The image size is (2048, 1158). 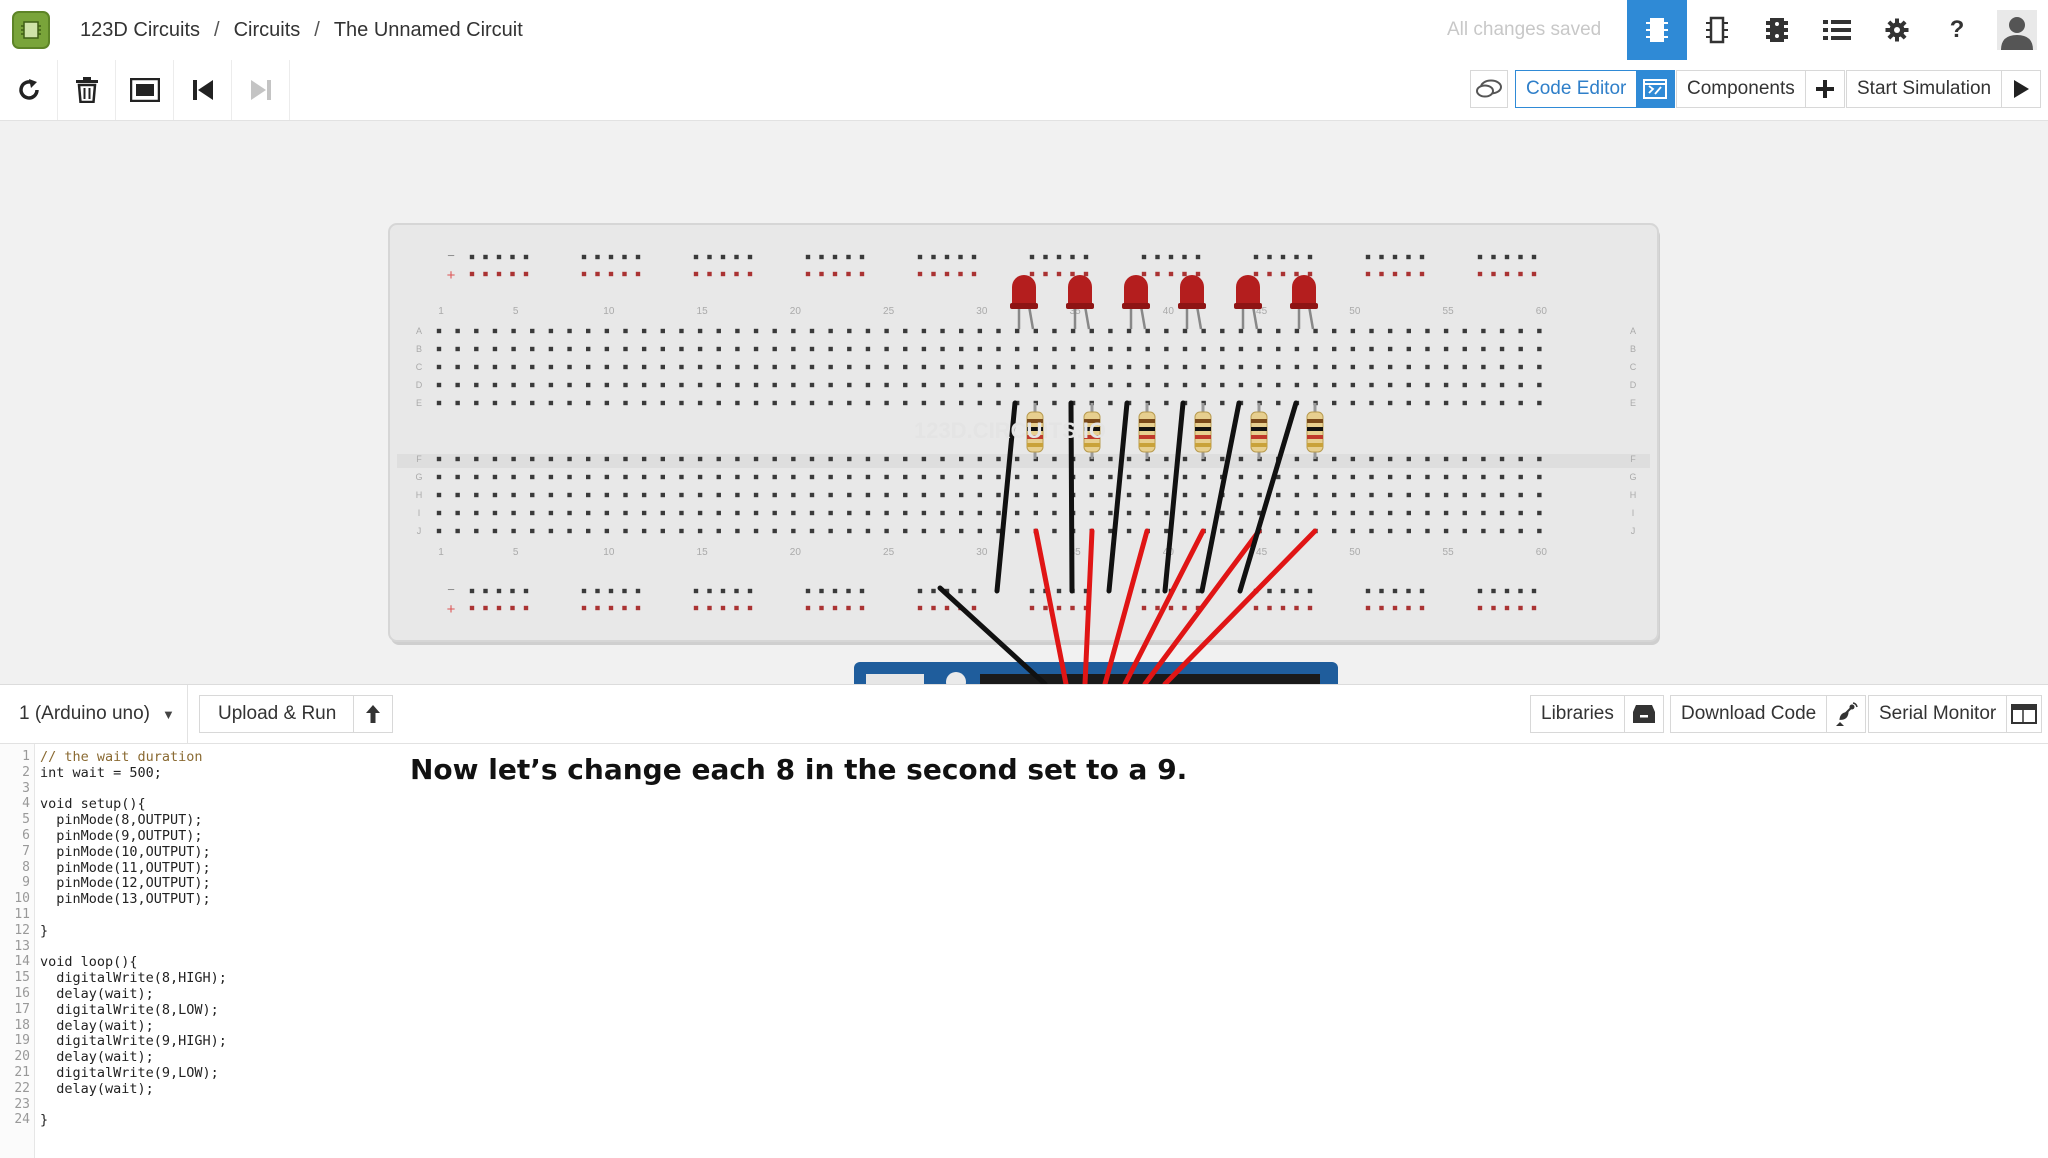 I want to click on components-button: Components, so click(x=1760, y=89).